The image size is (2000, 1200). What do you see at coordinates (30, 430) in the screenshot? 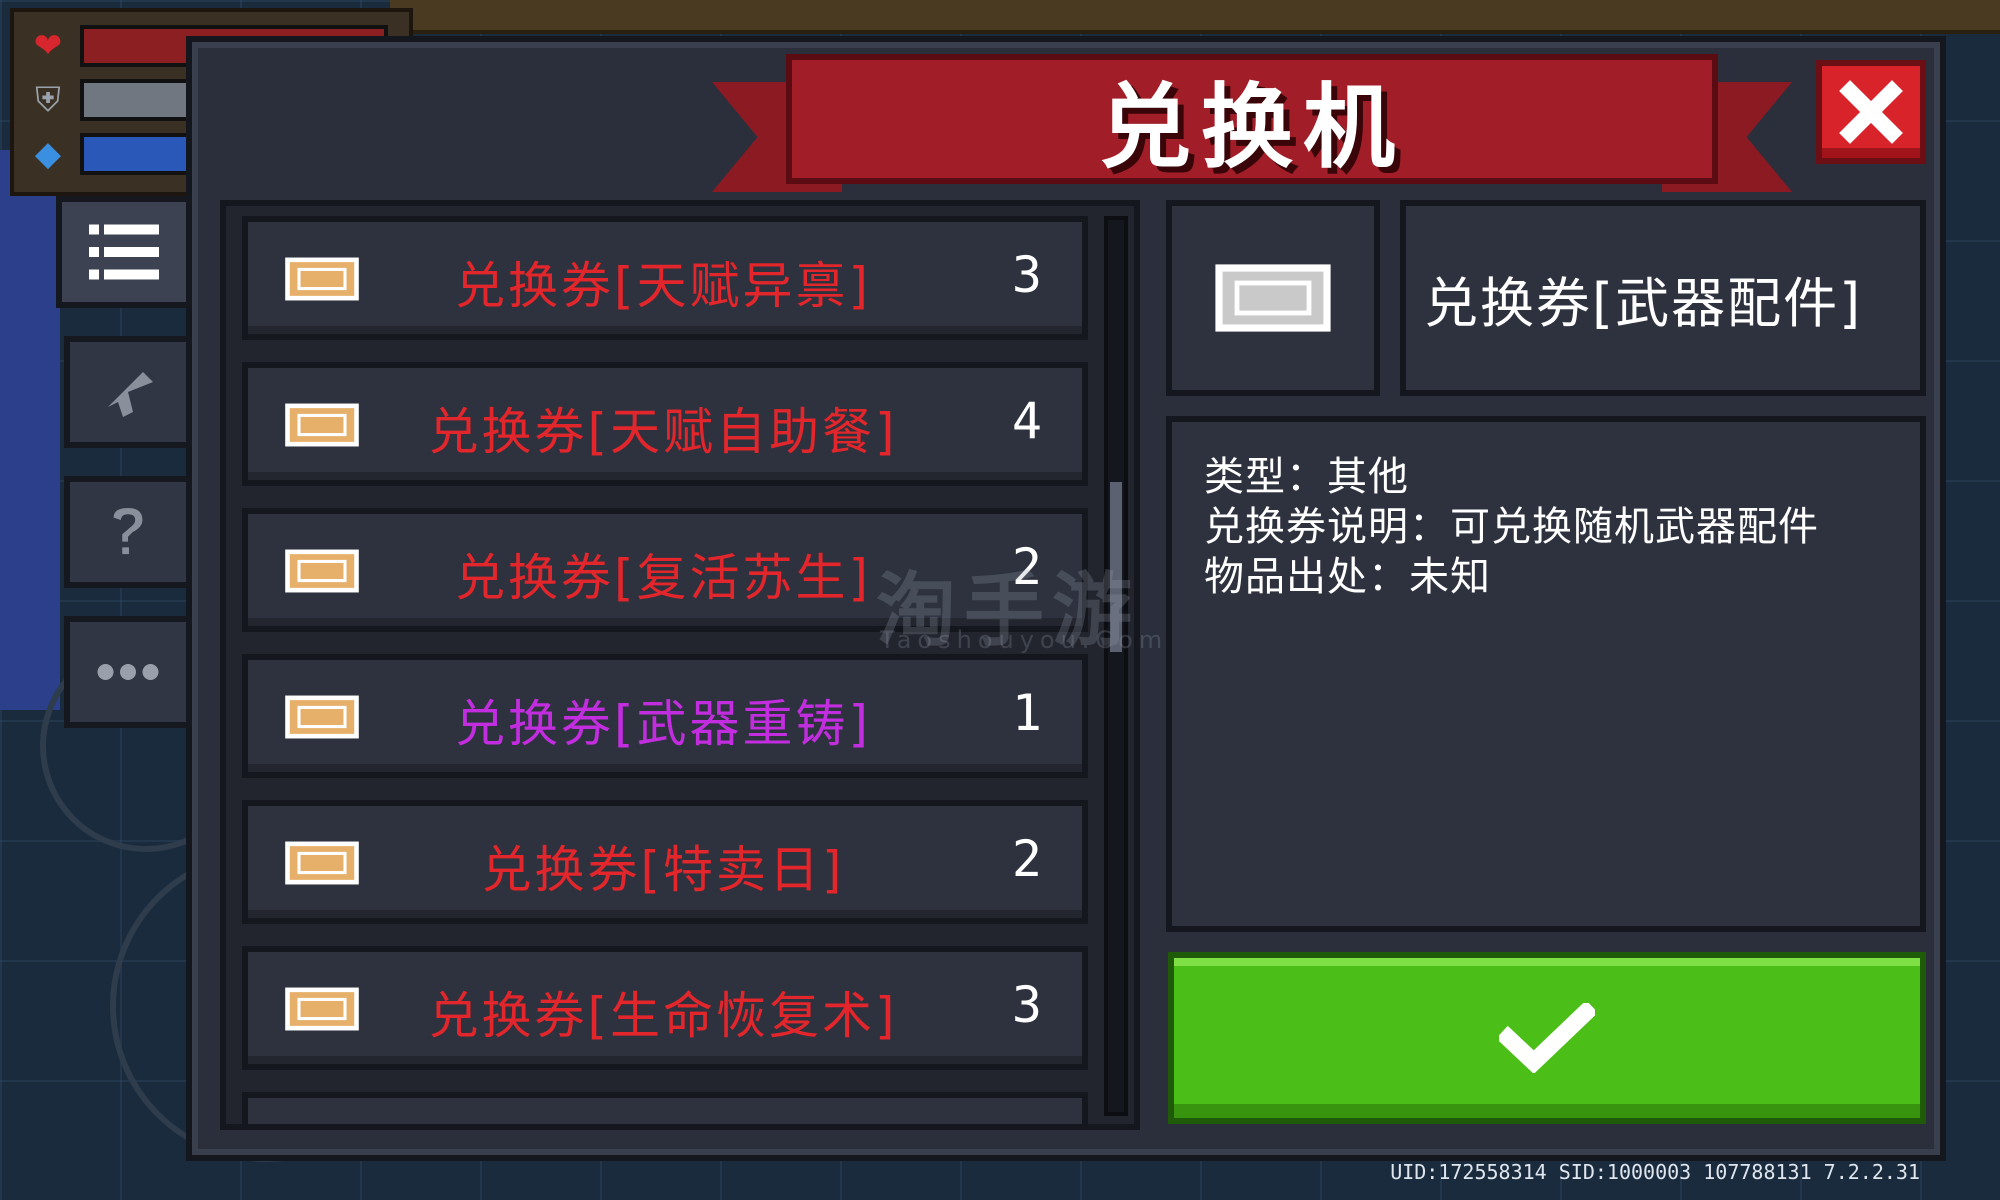
I see `background-carpet` at bounding box center [30, 430].